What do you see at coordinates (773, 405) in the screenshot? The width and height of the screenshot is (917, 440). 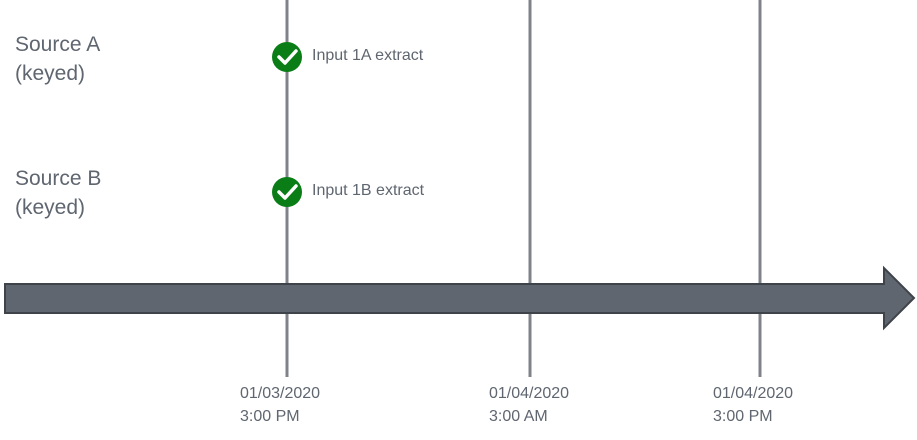 I see `timestamp-label: 01/04/2020 3:00 PM` at bounding box center [773, 405].